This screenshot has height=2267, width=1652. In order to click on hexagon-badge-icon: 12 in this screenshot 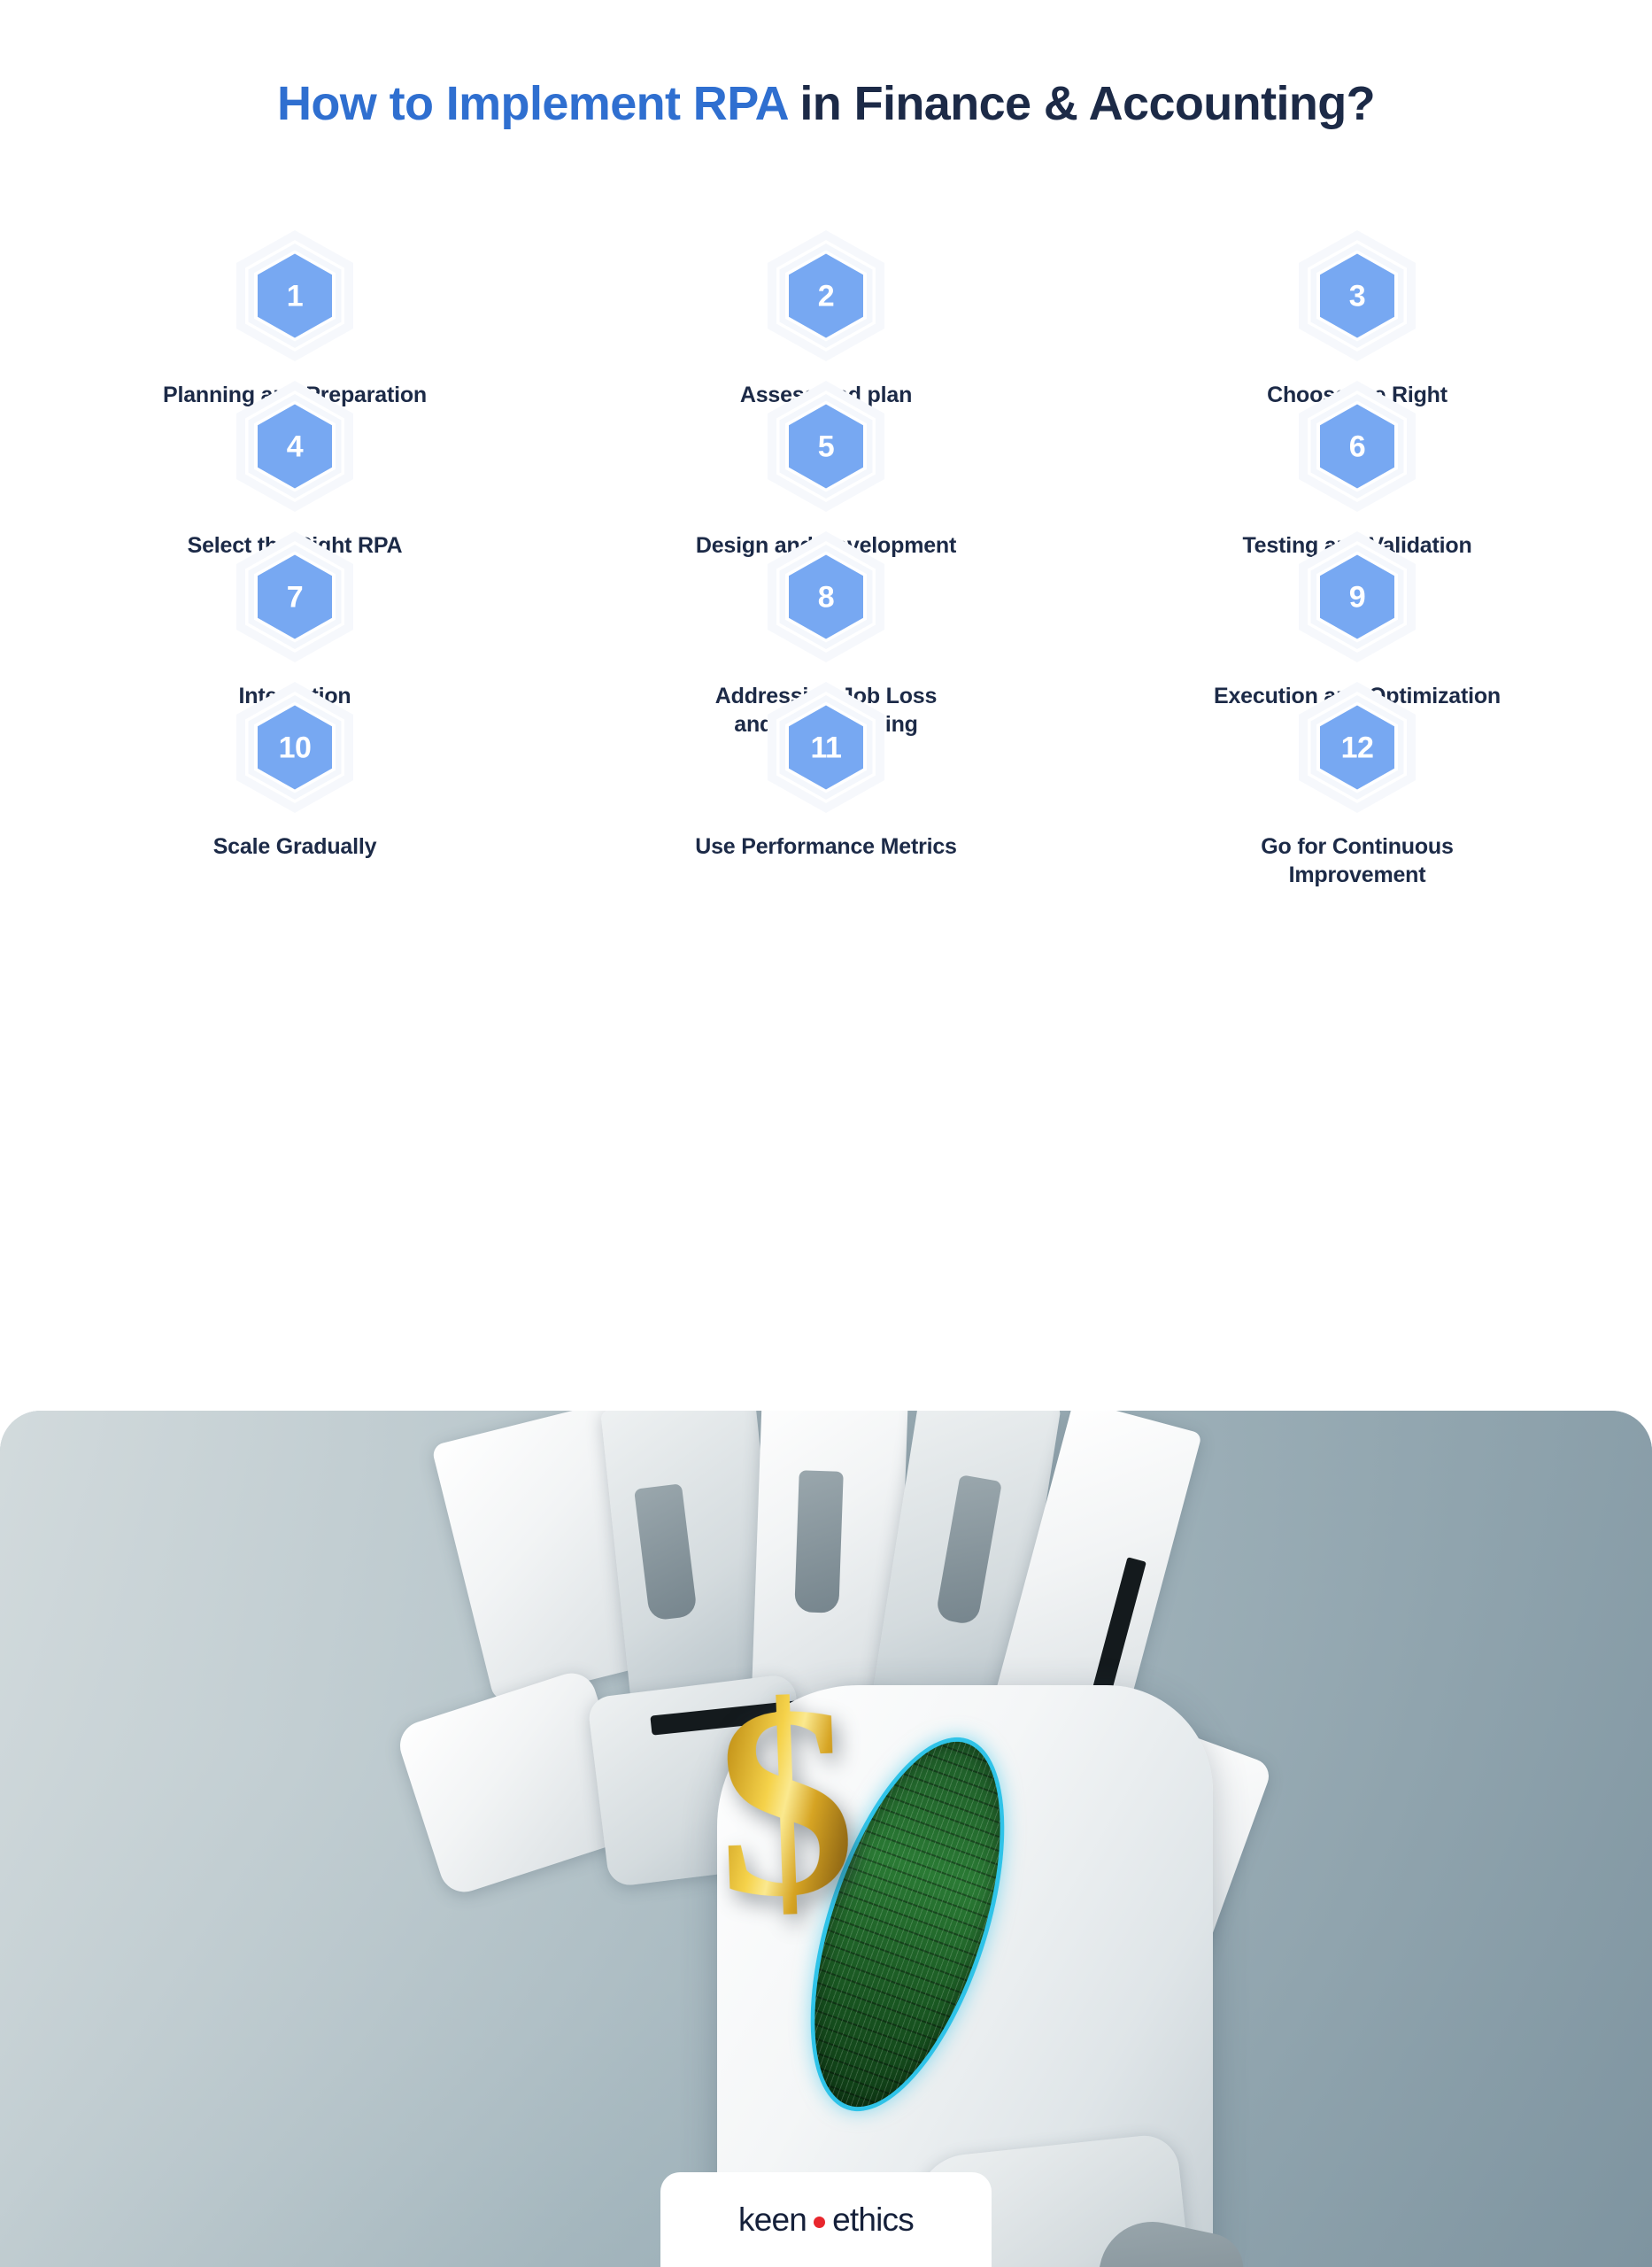, I will do `click(1357, 747)`.